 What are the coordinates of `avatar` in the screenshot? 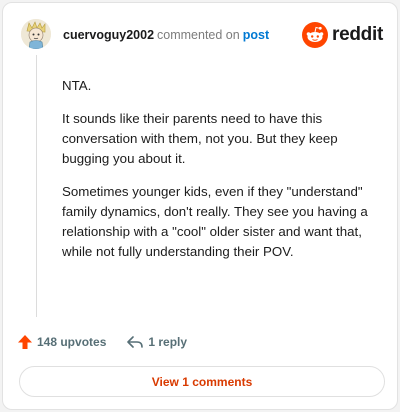 It's located at (36, 34).